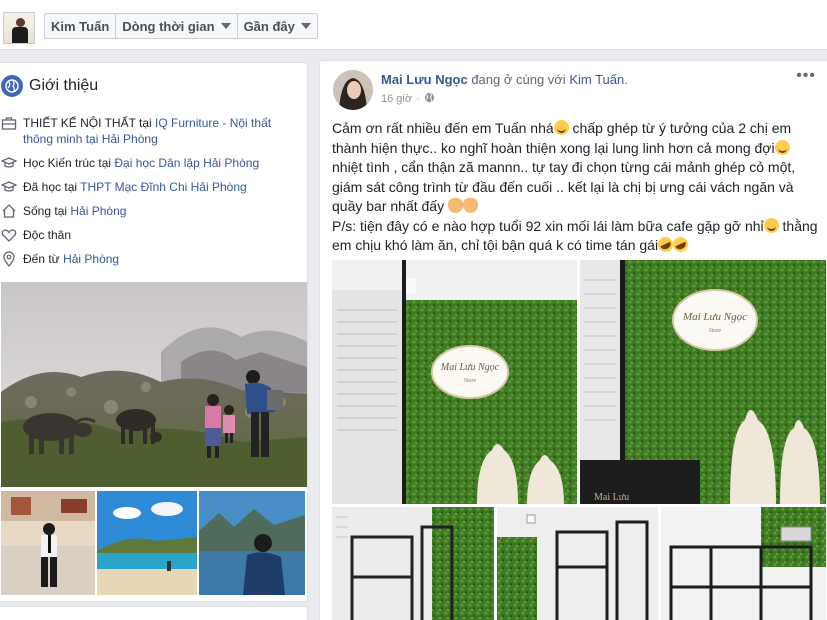  What do you see at coordinates (806, 76) in the screenshot?
I see `post-options-button: •••` at bounding box center [806, 76].